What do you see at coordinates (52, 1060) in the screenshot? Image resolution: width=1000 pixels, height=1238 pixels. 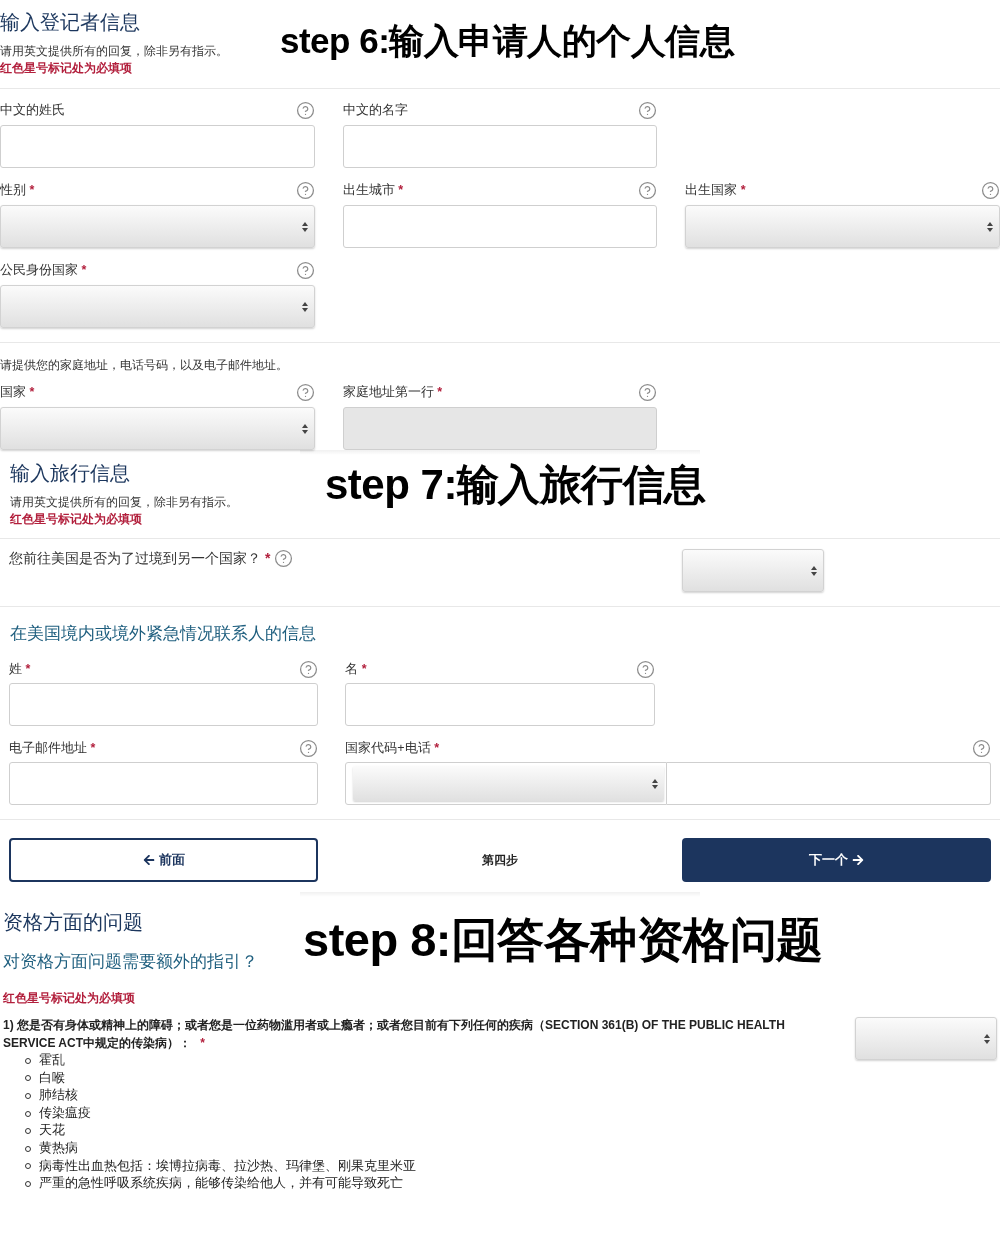 I see `list-item: 霍乱` at bounding box center [52, 1060].